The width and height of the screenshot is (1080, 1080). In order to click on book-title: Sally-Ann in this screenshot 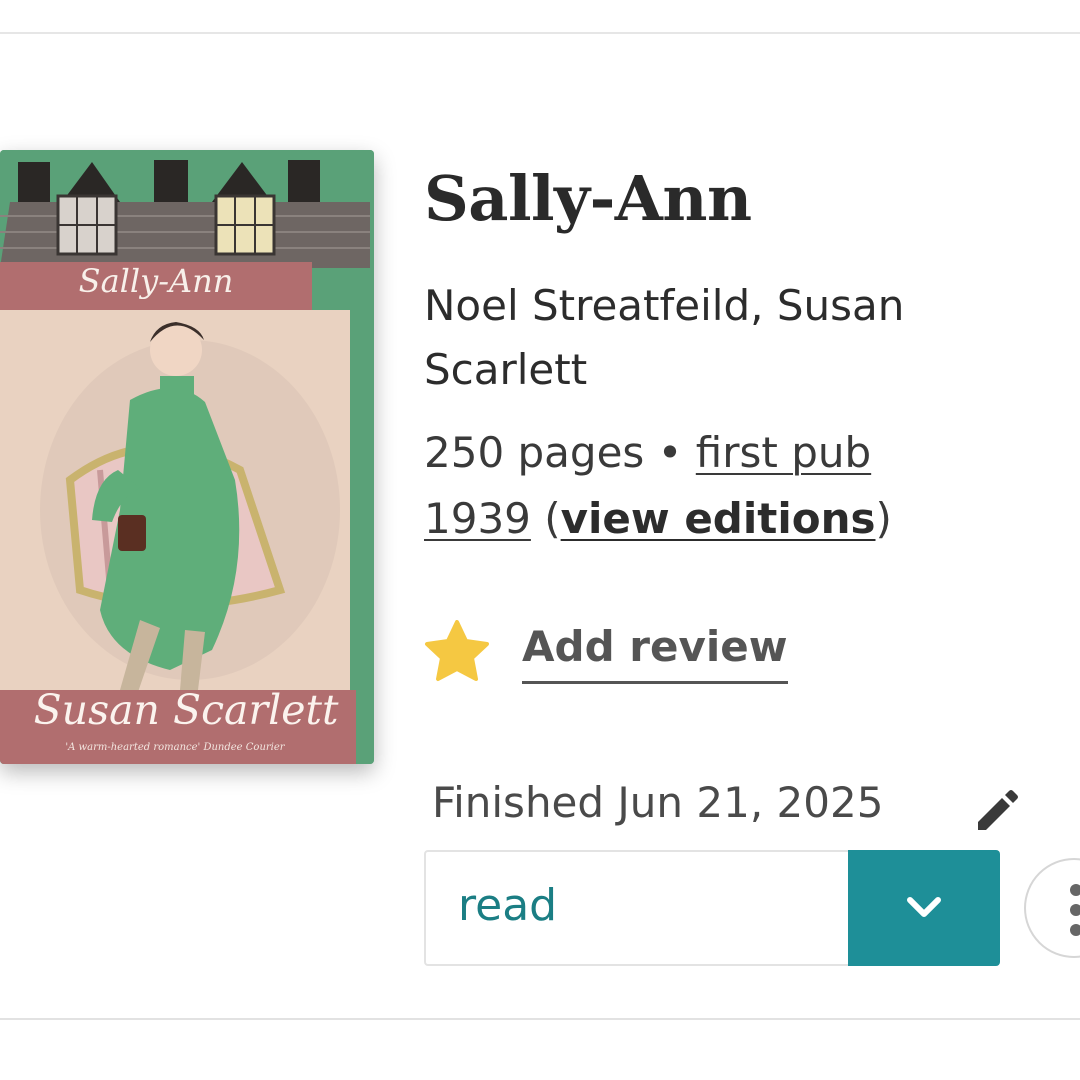, I will do `click(588, 198)`.